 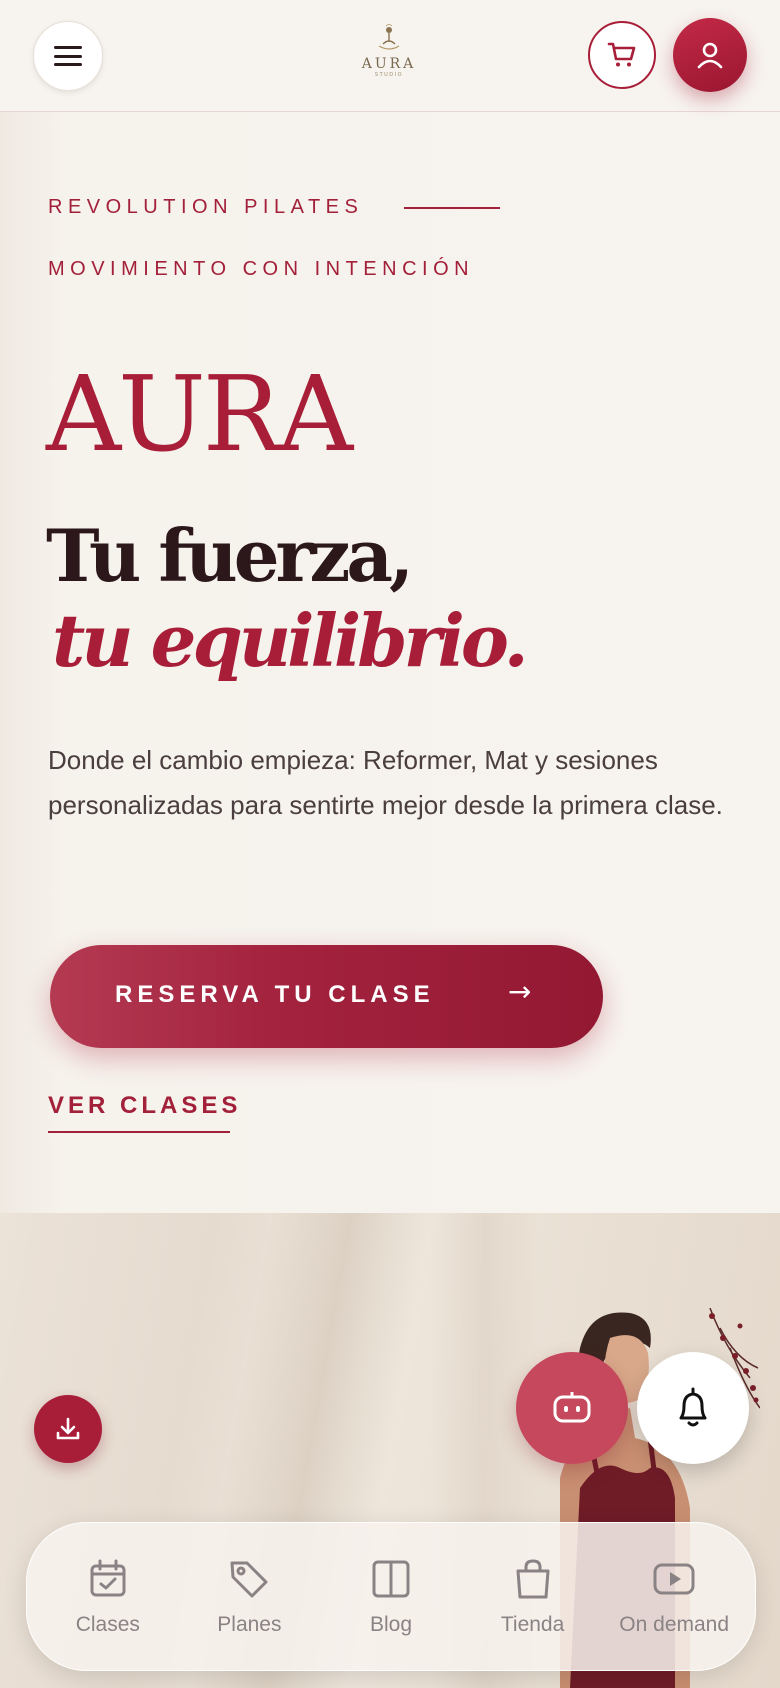 I want to click on nav-item-blog: Blog, so click(x=391, y=1597).